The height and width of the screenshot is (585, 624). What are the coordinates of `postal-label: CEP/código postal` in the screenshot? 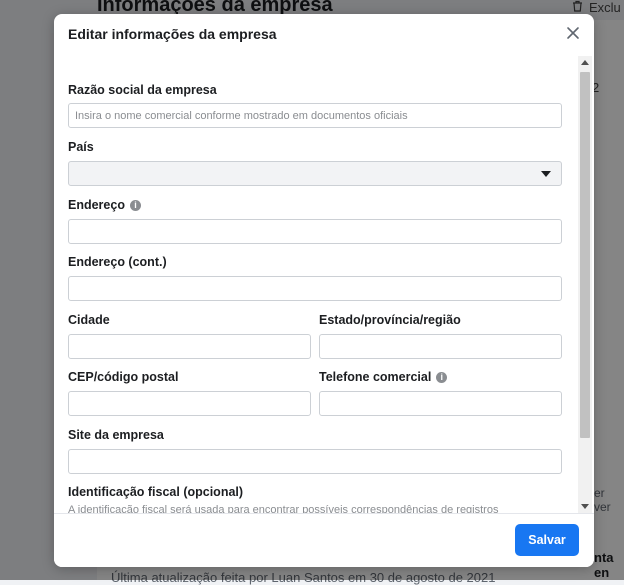 It's located at (123, 377).